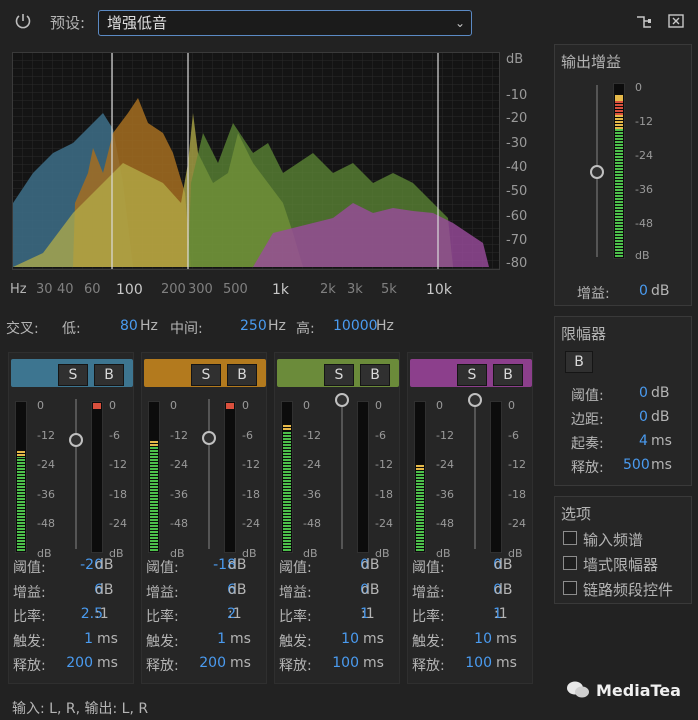 The width and height of the screenshot is (698, 720). I want to click on preset-label: 预设:, so click(68, 23).